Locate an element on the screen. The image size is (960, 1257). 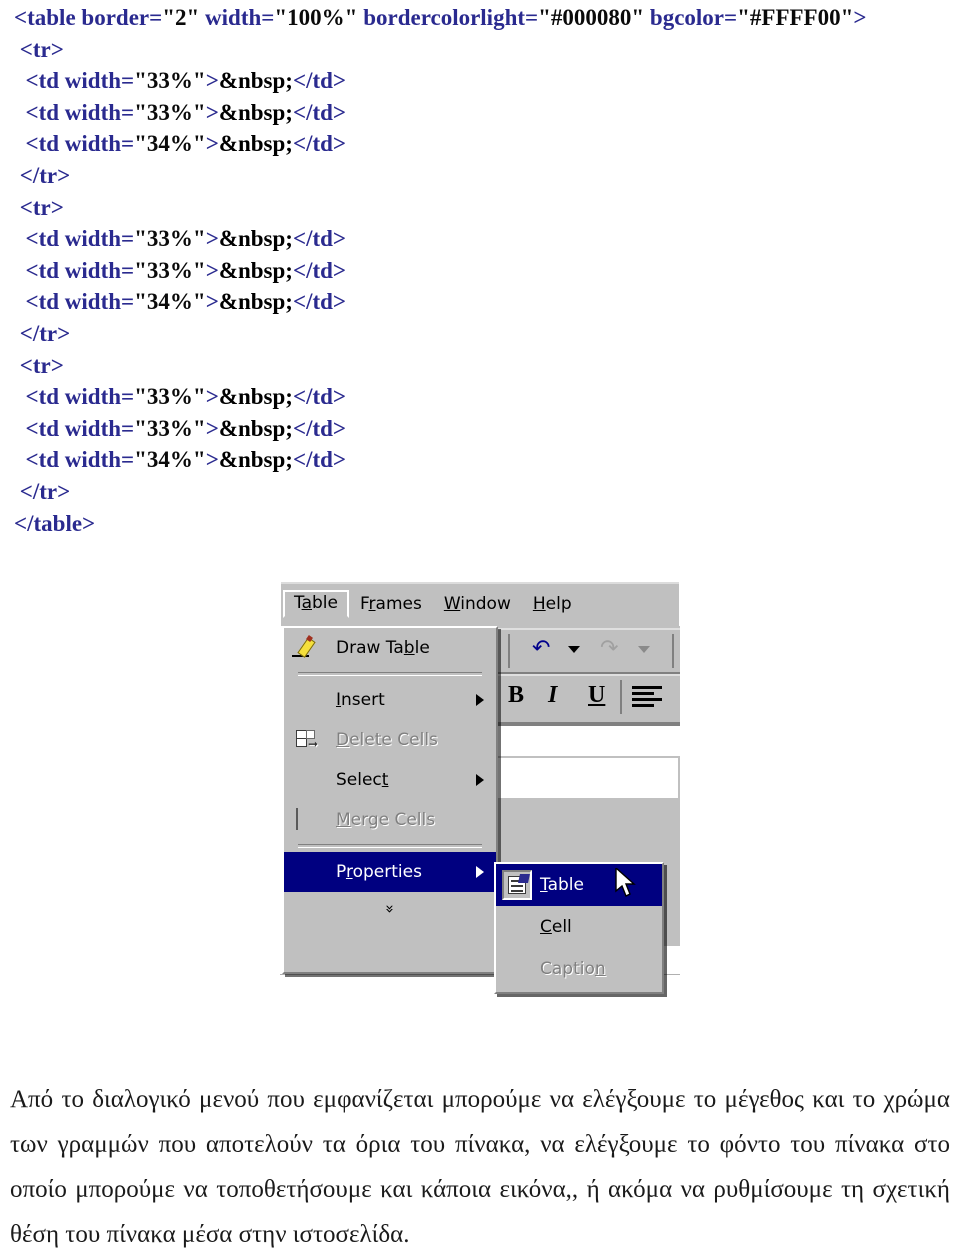
submenu-item-caption: Caption is located at coordinates (579, 969).